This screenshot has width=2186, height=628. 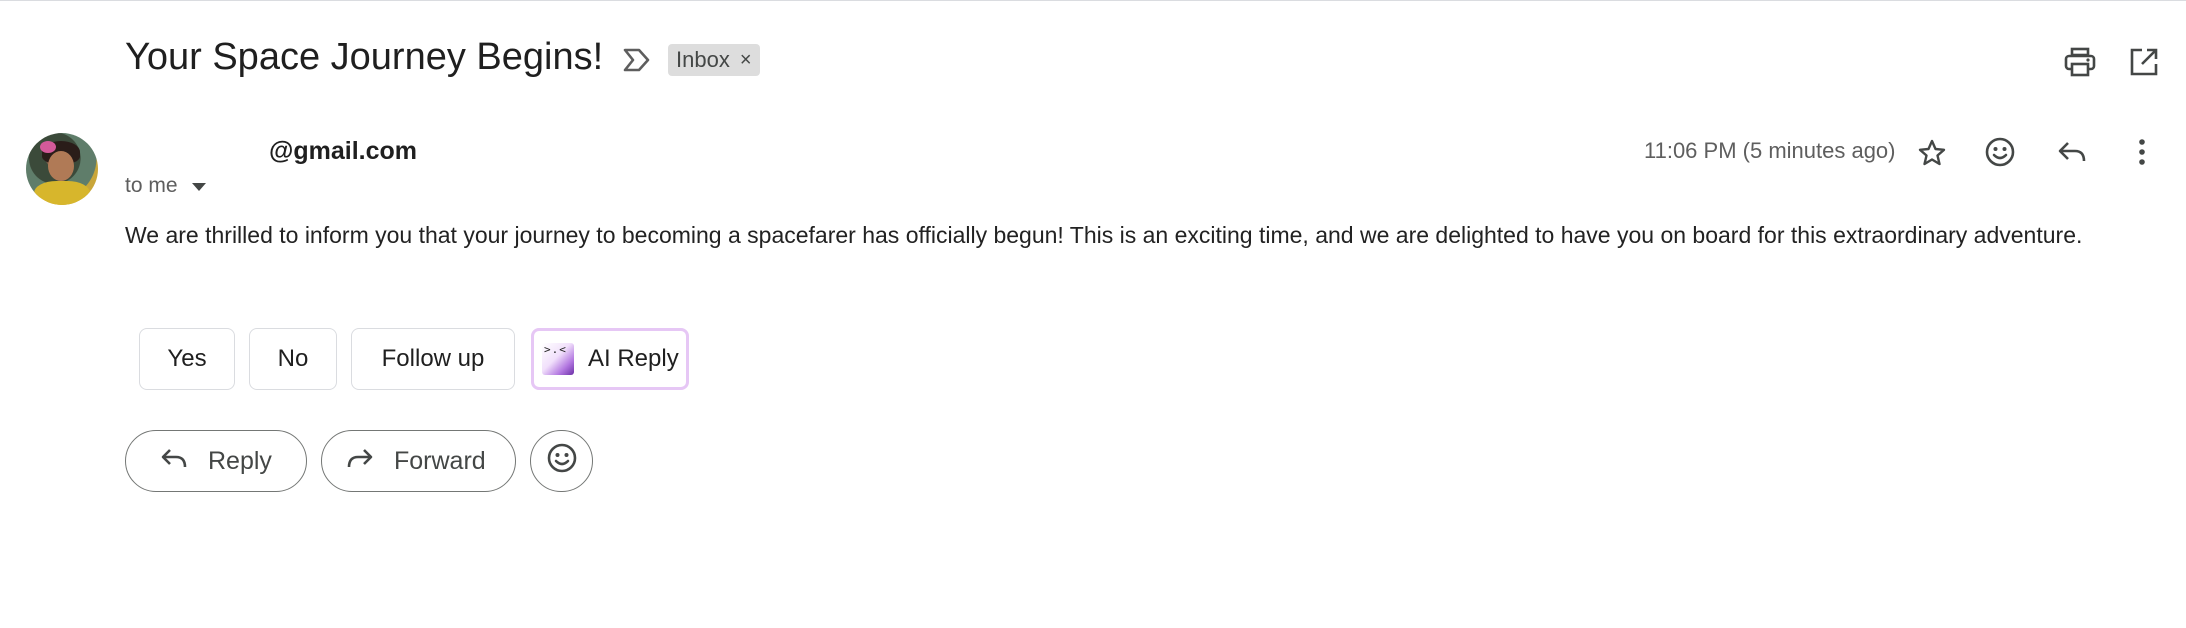 I want to click on top-divider, so click(x=1093, y=0).